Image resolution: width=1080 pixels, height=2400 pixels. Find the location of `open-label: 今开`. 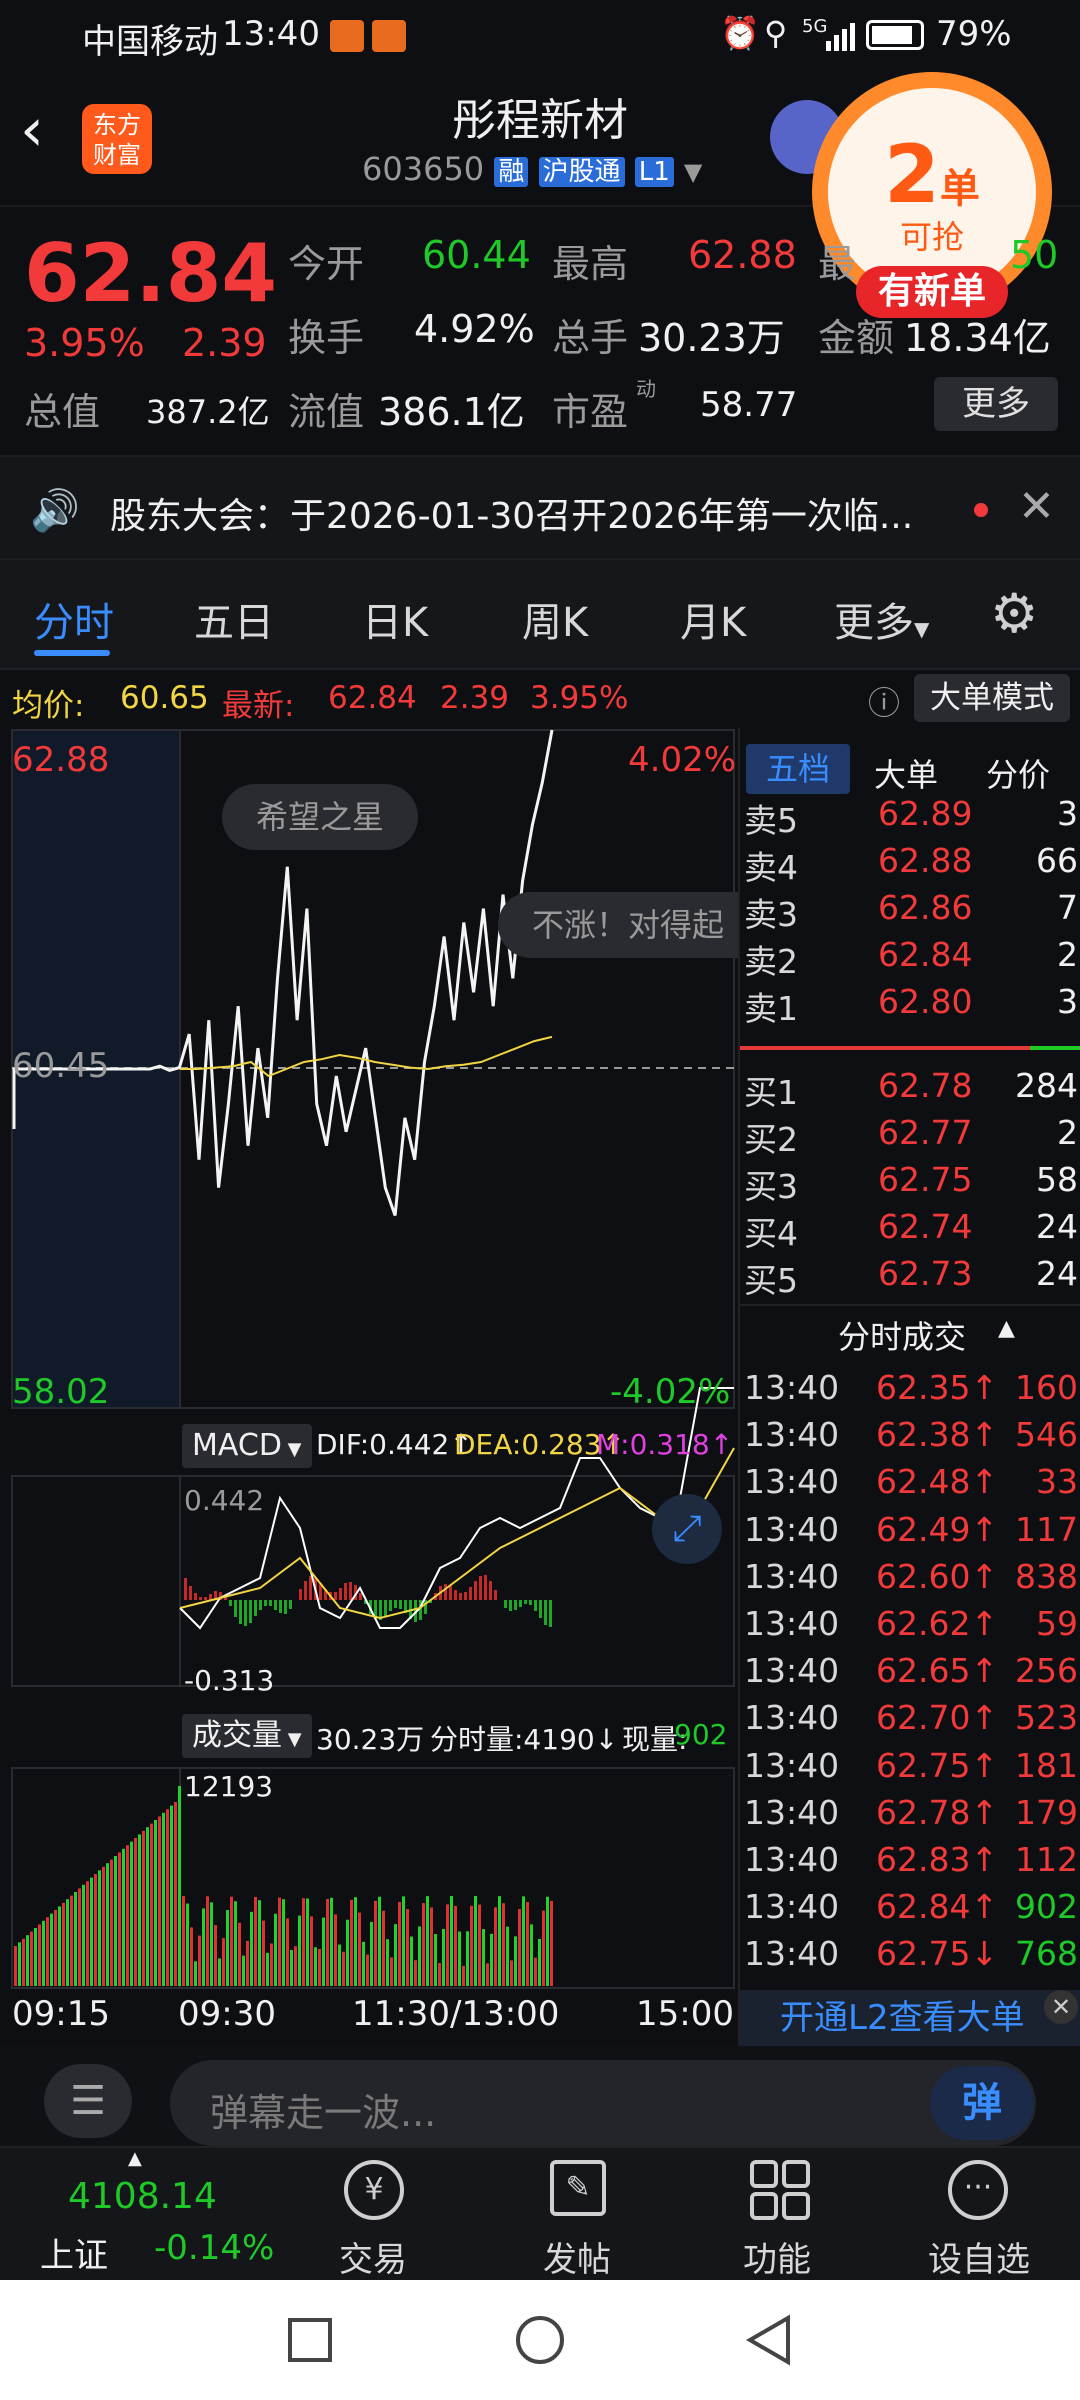

open-label: 今开 is located at coordinates (326, 264).